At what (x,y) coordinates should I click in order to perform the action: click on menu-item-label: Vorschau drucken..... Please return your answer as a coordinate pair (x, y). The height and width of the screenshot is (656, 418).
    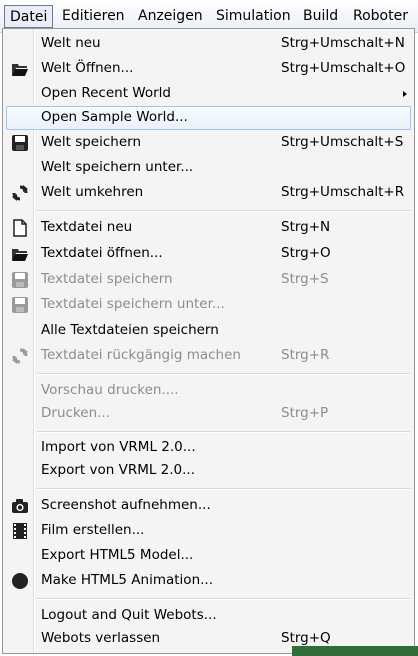
    Looking at the image, I should click on (110, 390).